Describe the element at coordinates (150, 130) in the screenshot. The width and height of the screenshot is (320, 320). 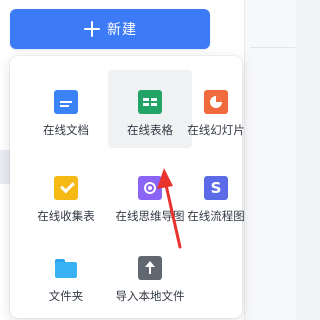
I see `menu-item-label: 在线表格` at that location.